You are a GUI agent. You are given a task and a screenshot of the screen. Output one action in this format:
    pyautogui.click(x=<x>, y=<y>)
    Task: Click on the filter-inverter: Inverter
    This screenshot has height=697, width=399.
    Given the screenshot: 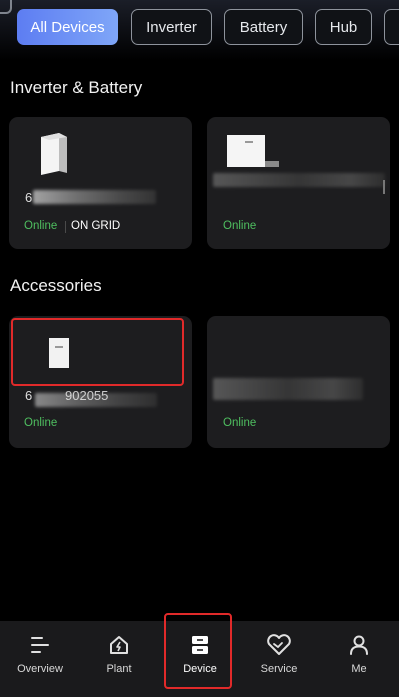 What is the action you would take?
    pyautogui.click(x=171, y=27)
    